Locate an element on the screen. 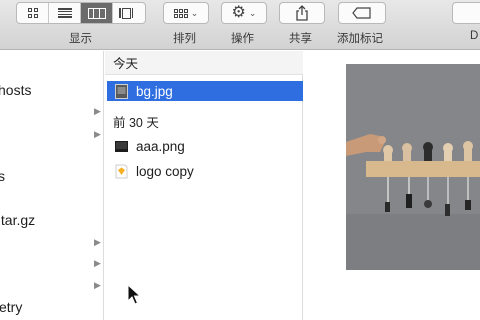  gear-icon: ⚙ is located at coordinates (238, 12).